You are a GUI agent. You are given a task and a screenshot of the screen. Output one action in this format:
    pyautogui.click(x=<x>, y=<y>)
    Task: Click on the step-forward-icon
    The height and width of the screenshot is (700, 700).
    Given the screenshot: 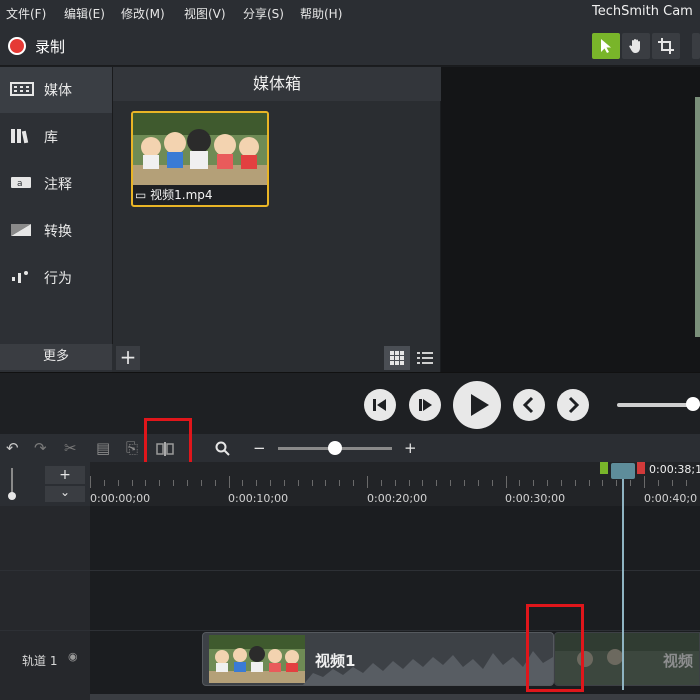 What is the action you would take?
    pyautogui.click(x=425, y=405)
    